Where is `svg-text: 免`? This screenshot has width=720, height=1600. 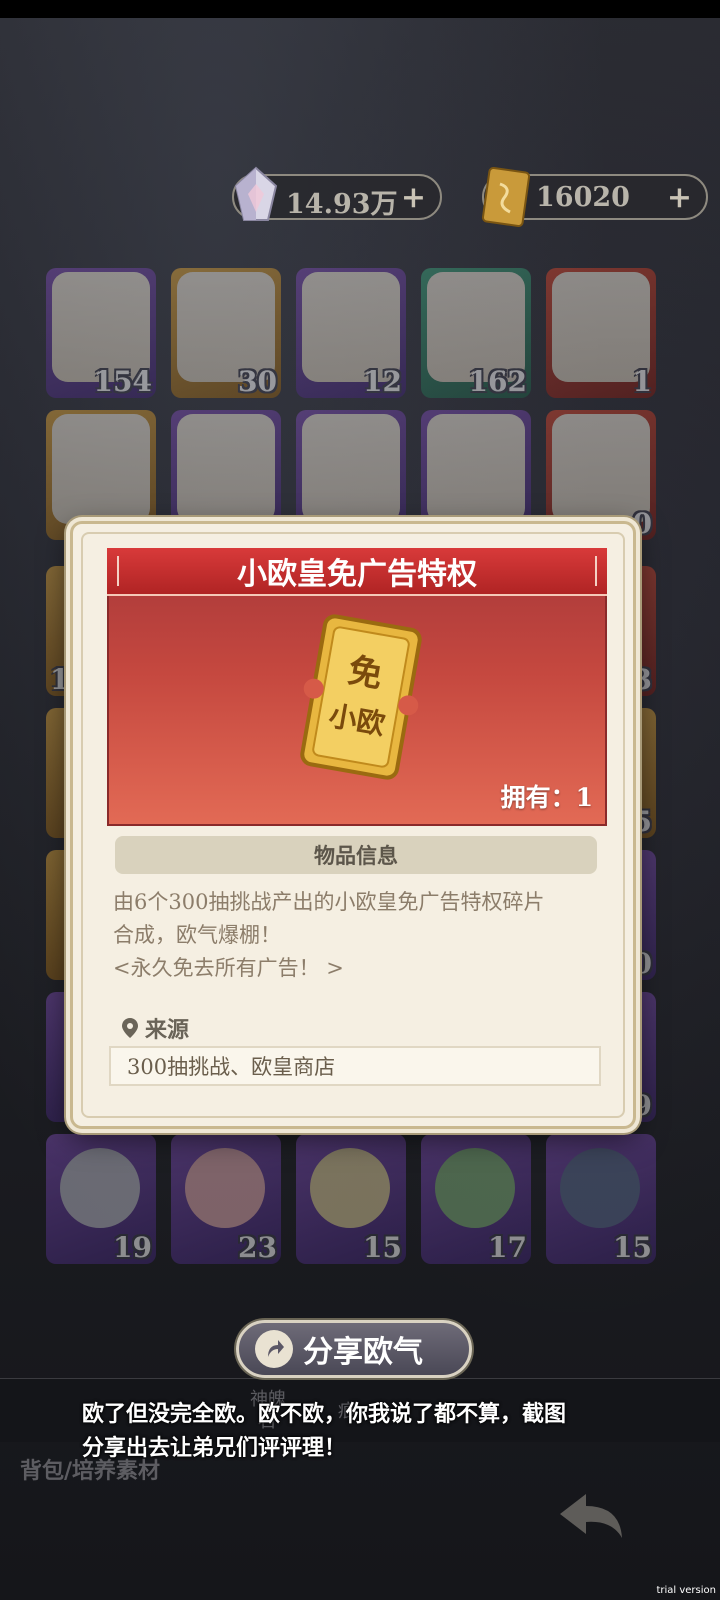 svg-text: 免 is located at coordinates (365, 673).